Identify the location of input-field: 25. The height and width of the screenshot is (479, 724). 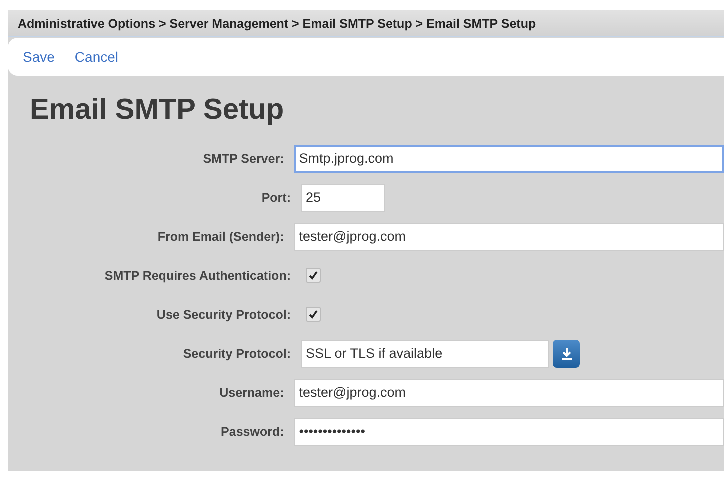
(343, 198).